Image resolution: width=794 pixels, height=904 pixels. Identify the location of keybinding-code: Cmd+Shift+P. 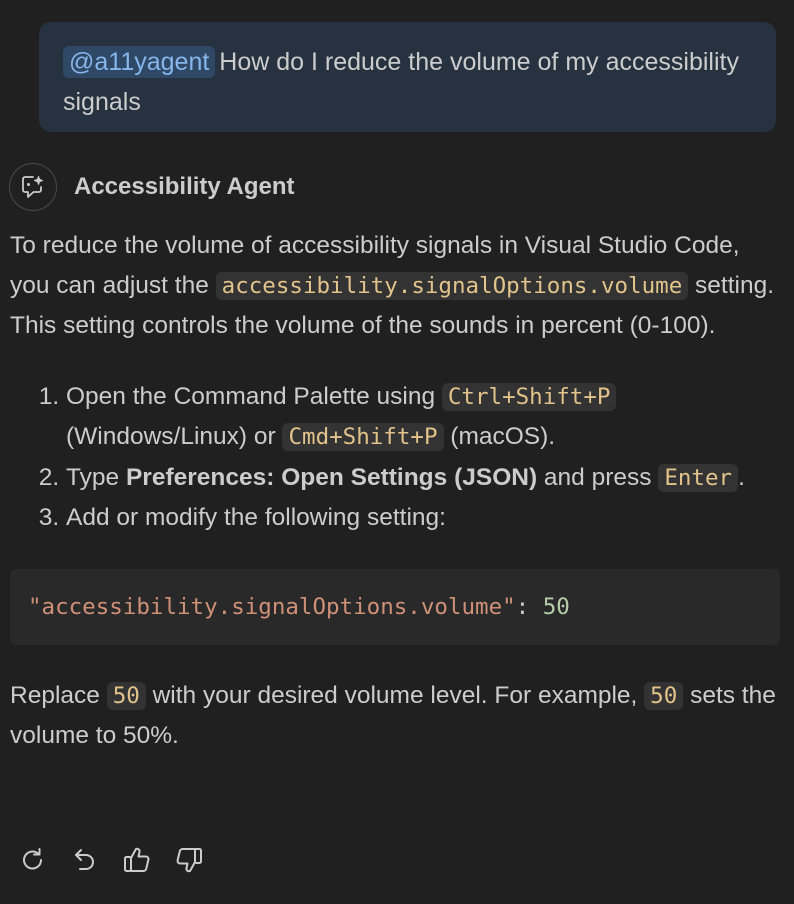
(363, 437).